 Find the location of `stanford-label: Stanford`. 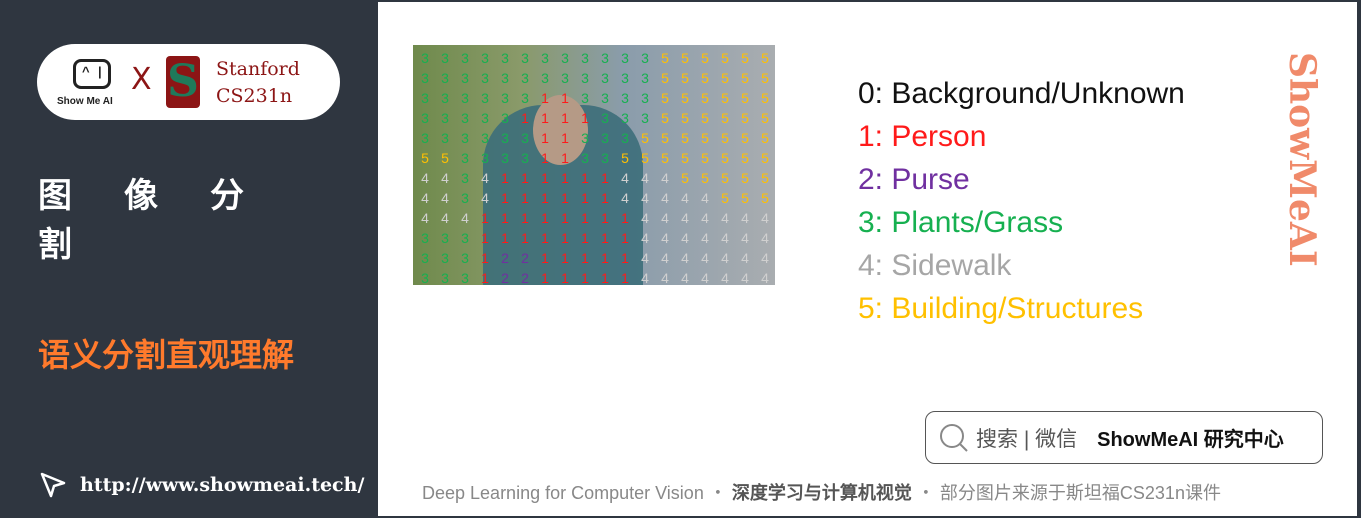

stanford-label: Stanford is located at coordinates (258, 69).